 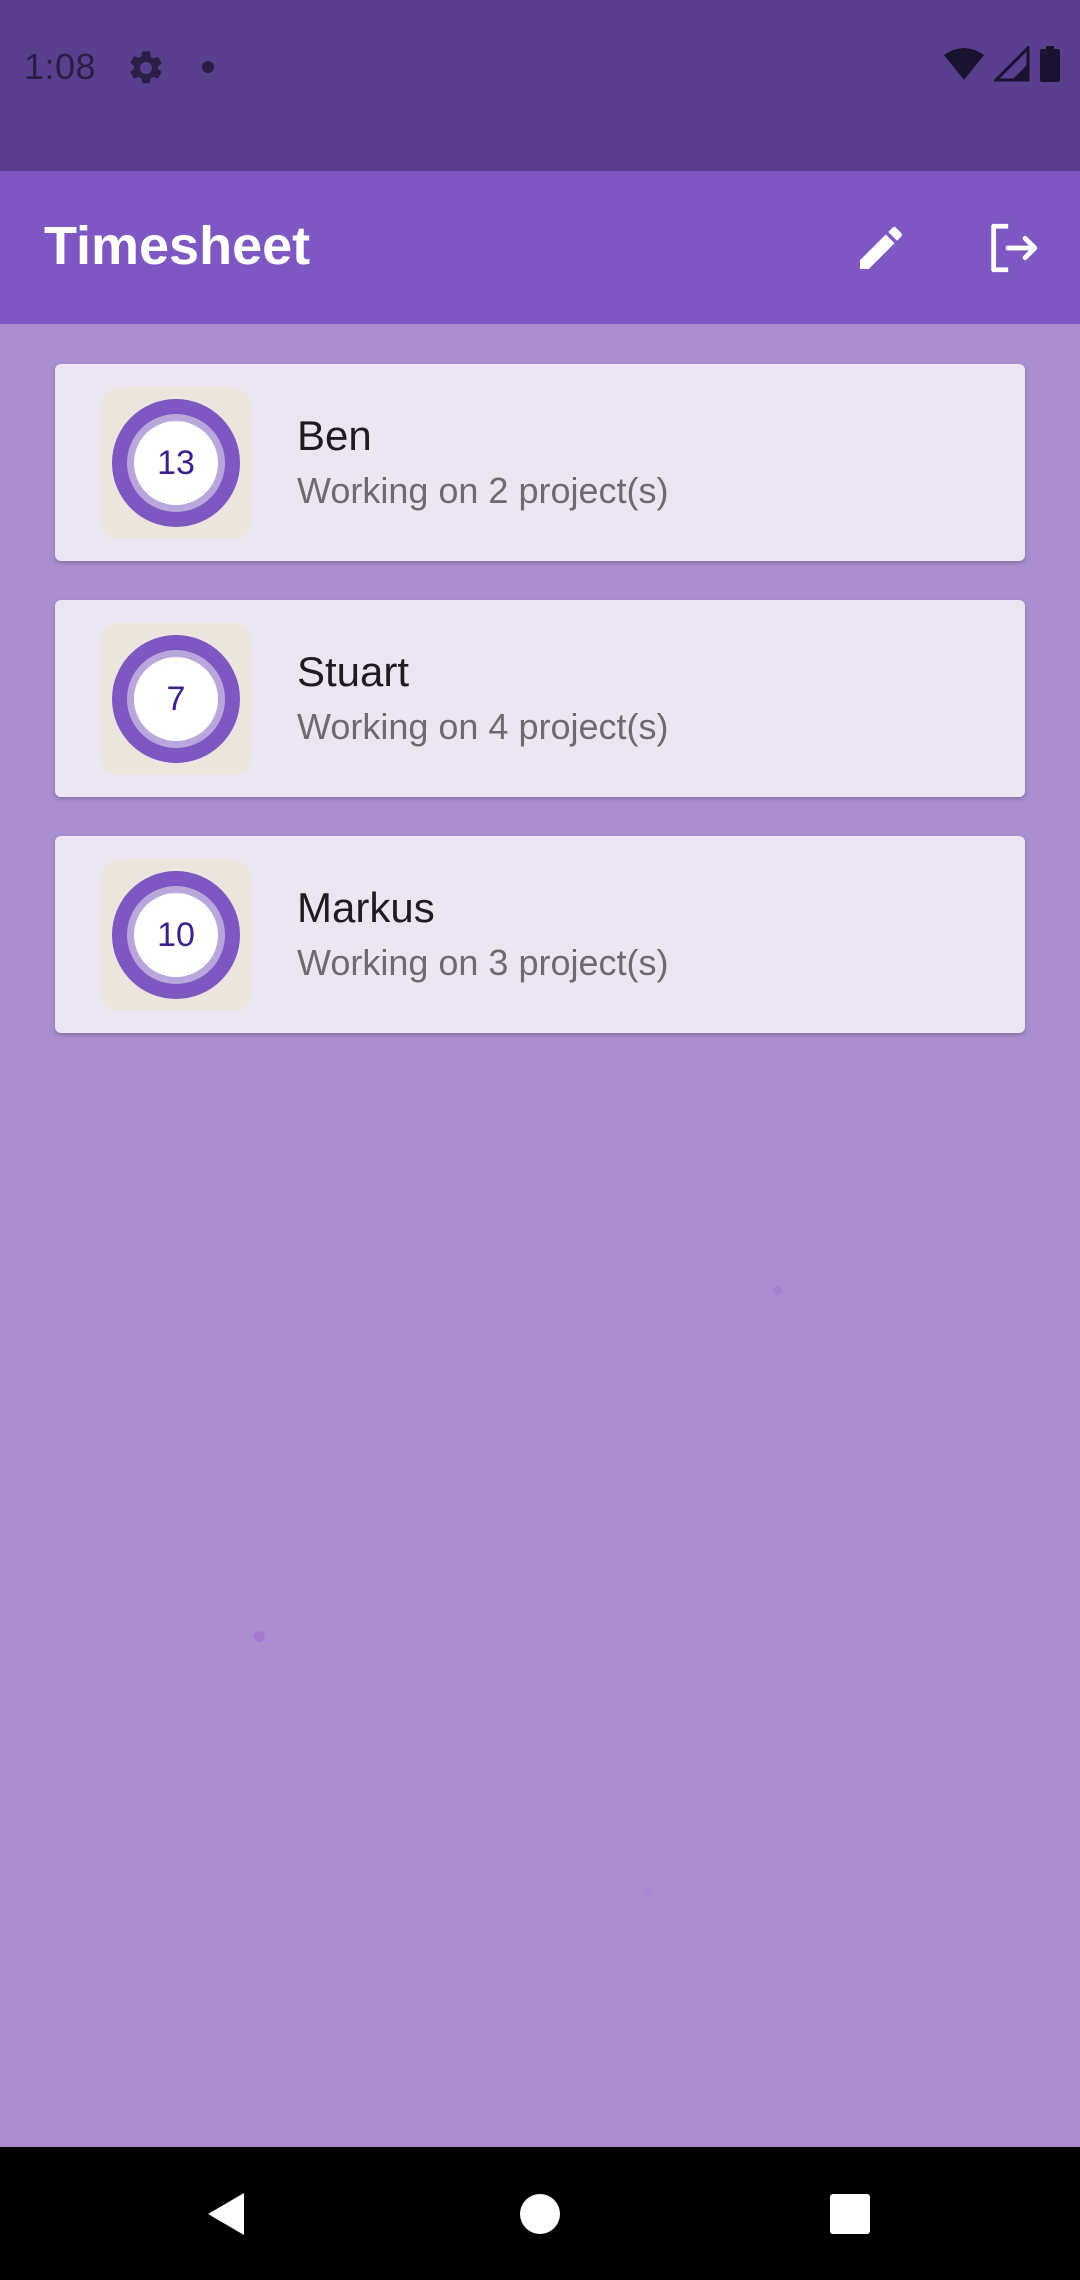 What do you see at coordinates (540, 934) in the screenshot?
I see `employee-card-markus: 10 Markus Working on 3 project(s)` at bounding box center [540, 934].